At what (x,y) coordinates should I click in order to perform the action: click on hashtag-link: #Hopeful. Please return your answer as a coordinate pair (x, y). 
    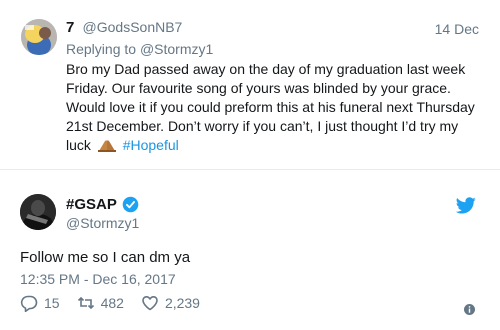
    Looking at the image, I should click on (151, 145).